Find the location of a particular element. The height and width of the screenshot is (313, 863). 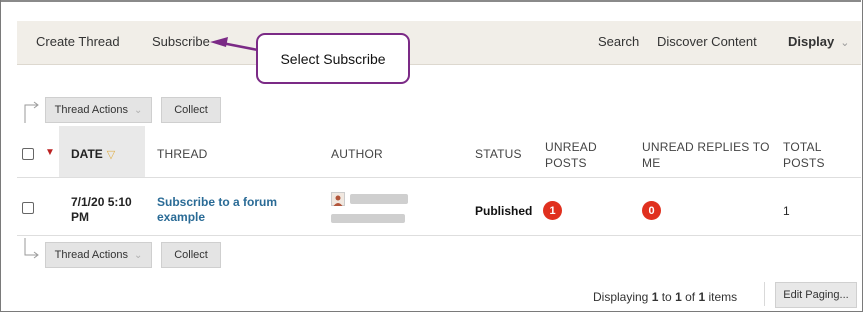

date-column-header: DATE ▽ is located at coordinates (93, 154).